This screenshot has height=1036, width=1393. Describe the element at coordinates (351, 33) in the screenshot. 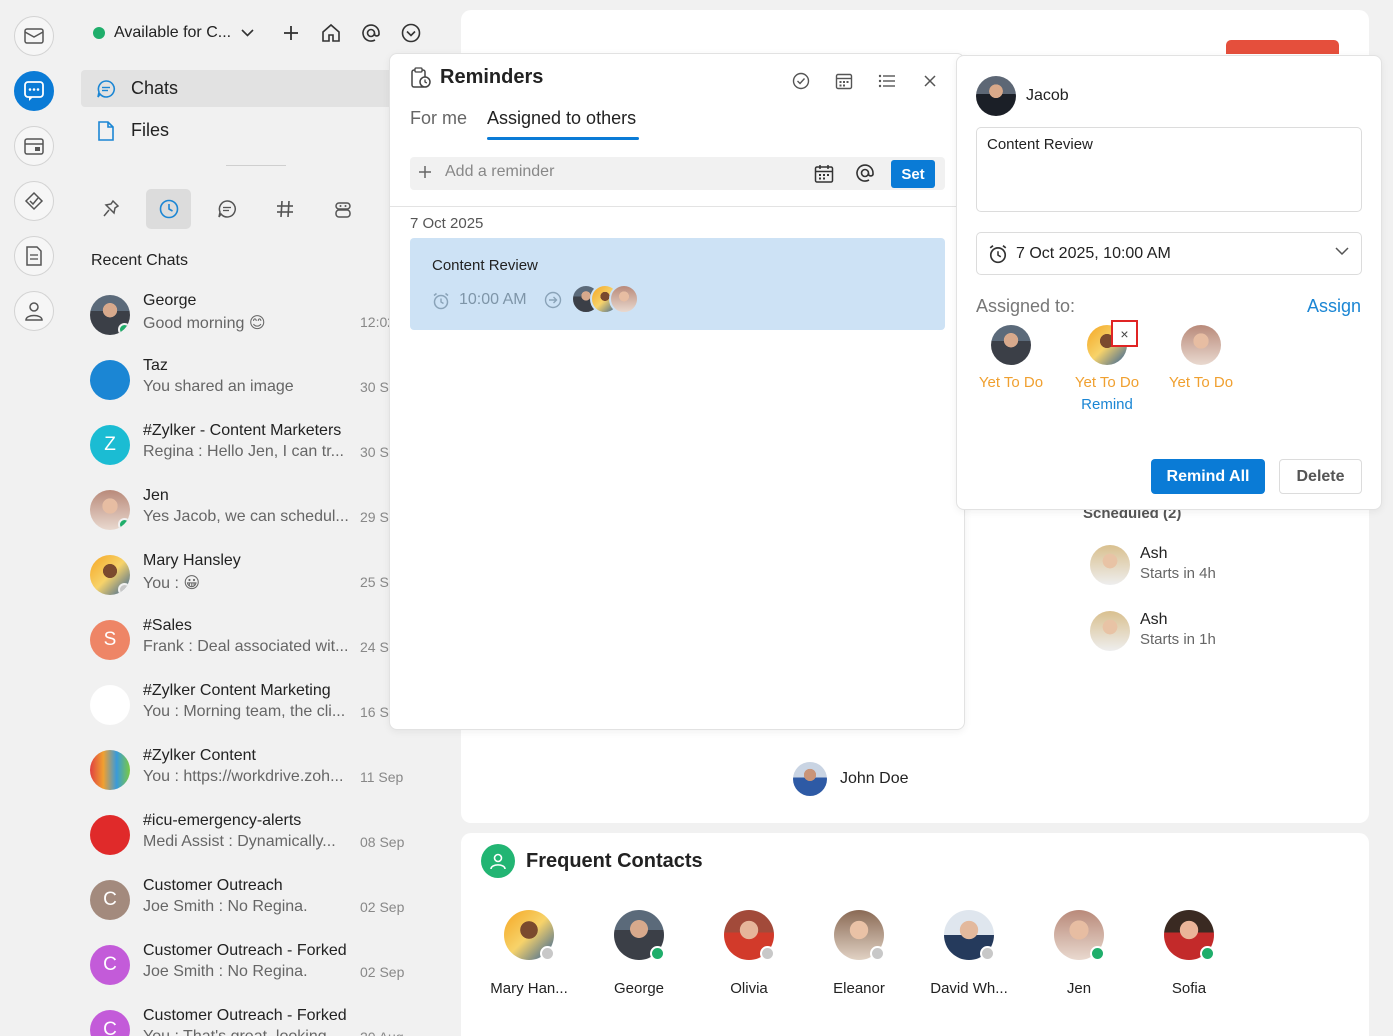

I see `sidebar-toolbar` at that location.